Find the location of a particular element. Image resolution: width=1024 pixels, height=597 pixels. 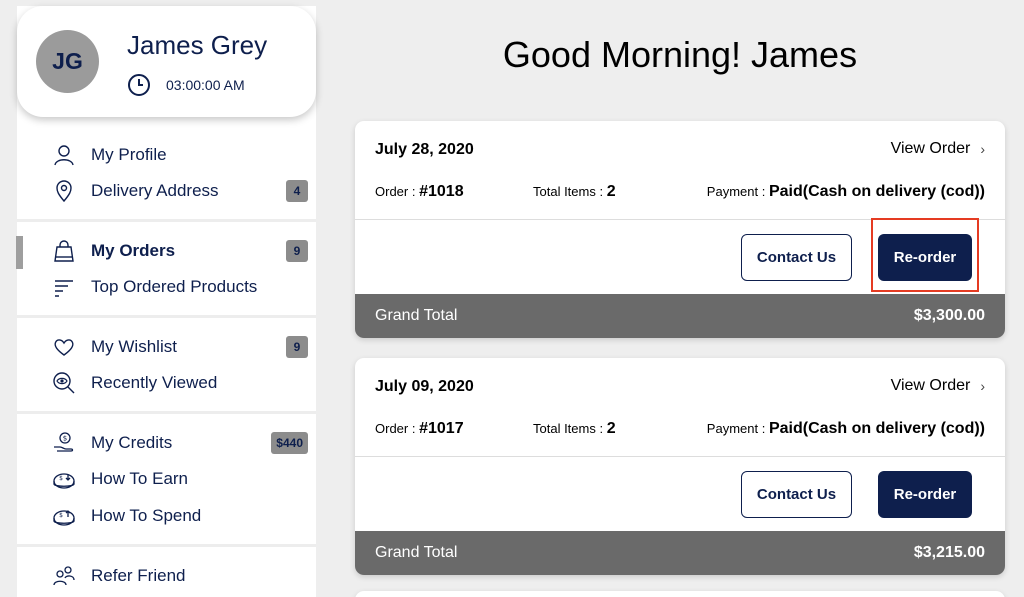

heart-icon is located at coordinates (64, 347).